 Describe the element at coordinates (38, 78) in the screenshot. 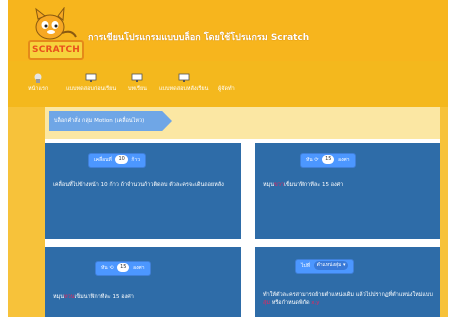

I see `home-icon` at that location.